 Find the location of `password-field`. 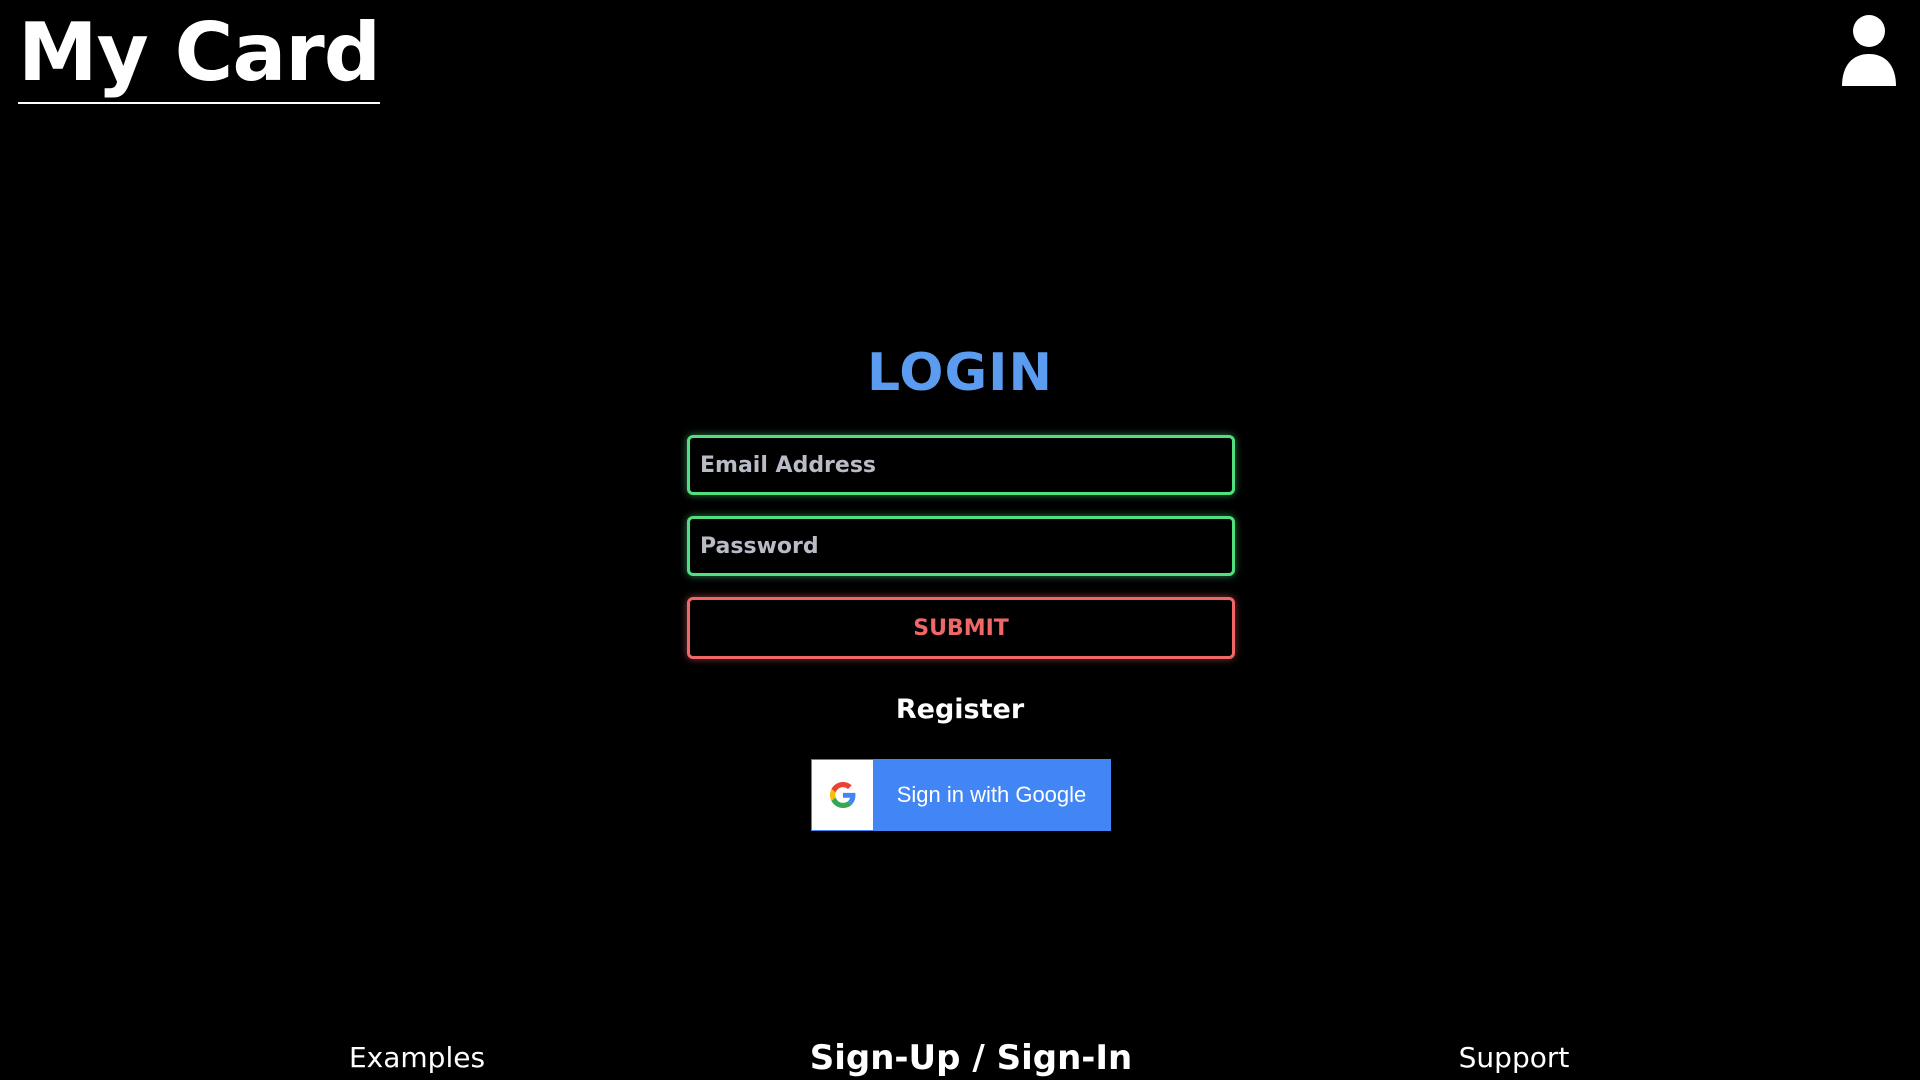

password-field is located at coordinates (961, 546).